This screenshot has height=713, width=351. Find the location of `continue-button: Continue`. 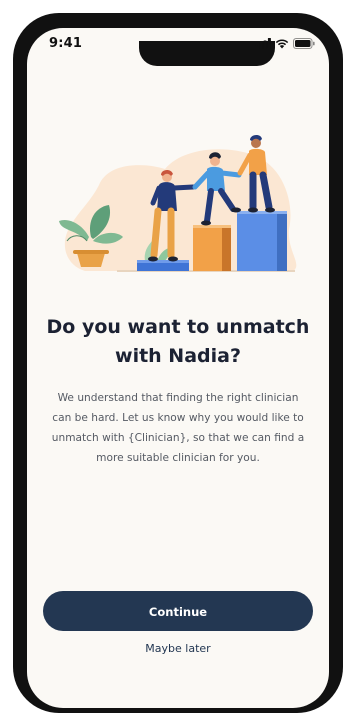

continue-button: Continue is located at coordinates (178, 611).